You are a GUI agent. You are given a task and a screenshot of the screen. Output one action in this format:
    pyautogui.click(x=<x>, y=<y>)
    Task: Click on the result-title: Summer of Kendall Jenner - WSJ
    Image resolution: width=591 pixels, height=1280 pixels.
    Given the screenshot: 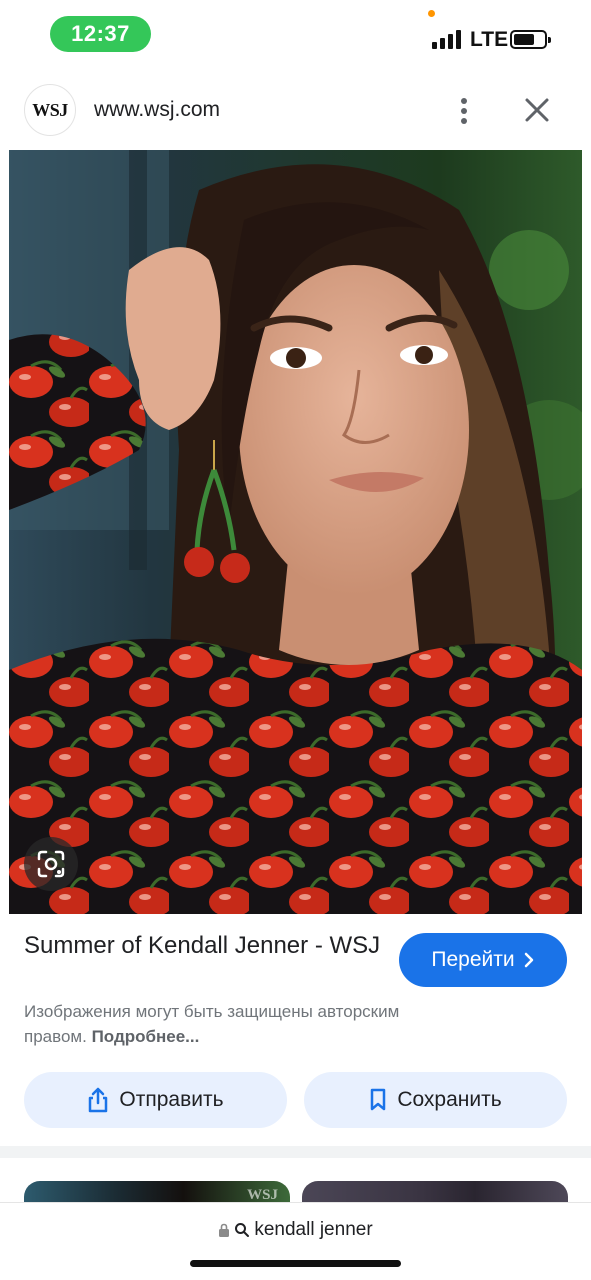 What is the action you would take?
    pyautogui.click(x=204, y=945)
    